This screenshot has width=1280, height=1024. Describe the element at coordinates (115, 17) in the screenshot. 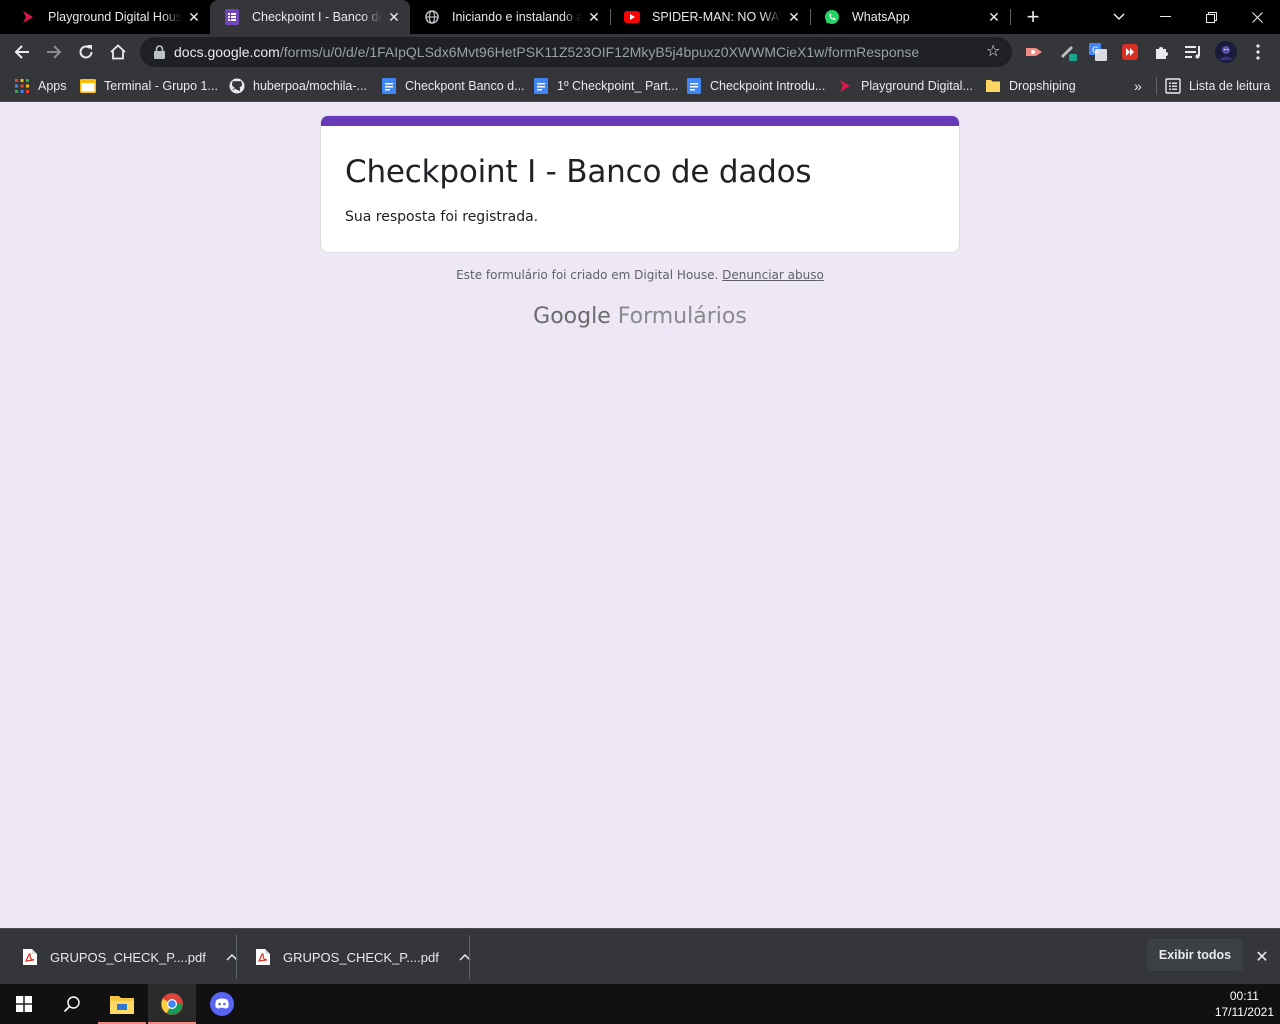

I see `tab-title: Playground Digital House` at that location.